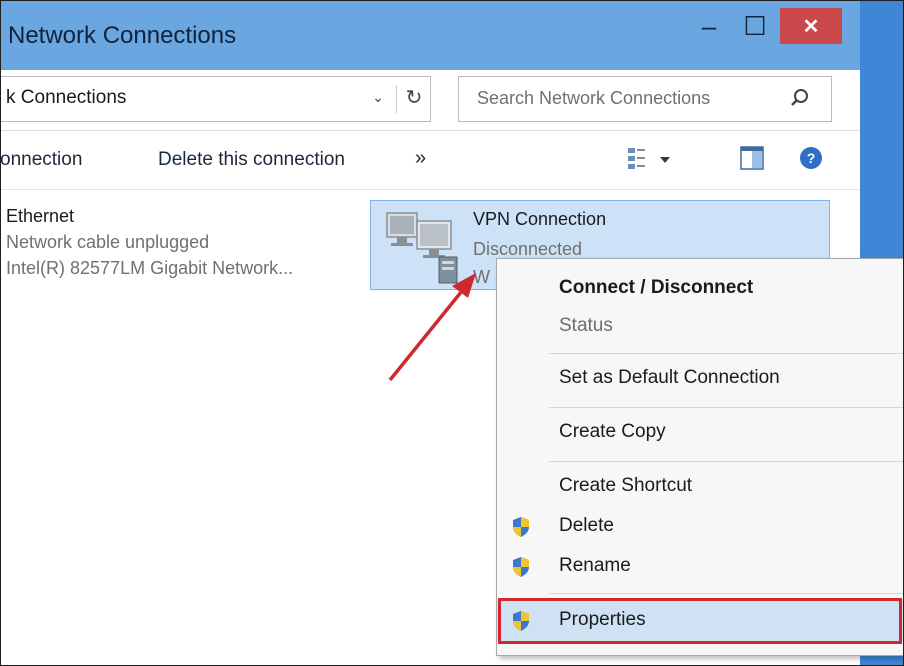 The width and height of the screenshot is (904, 666). I want to click on connection-status: Network cable unplugged, so click(108, 242).